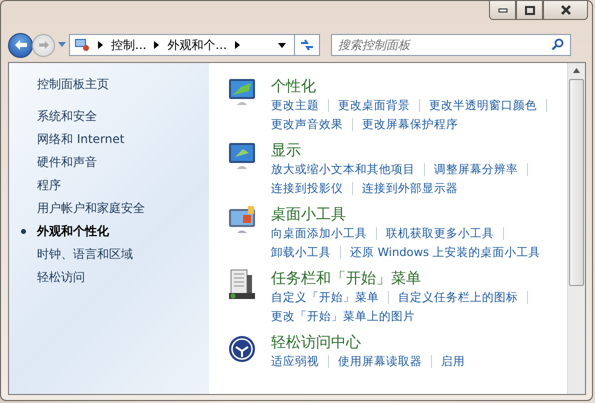 The width and height of the screenshot is (595, 403). What do you see at coordinates (410, 188) in the screenshot?
I see `task-link: 连接到外部显示器` at bounding box center [410, 188].